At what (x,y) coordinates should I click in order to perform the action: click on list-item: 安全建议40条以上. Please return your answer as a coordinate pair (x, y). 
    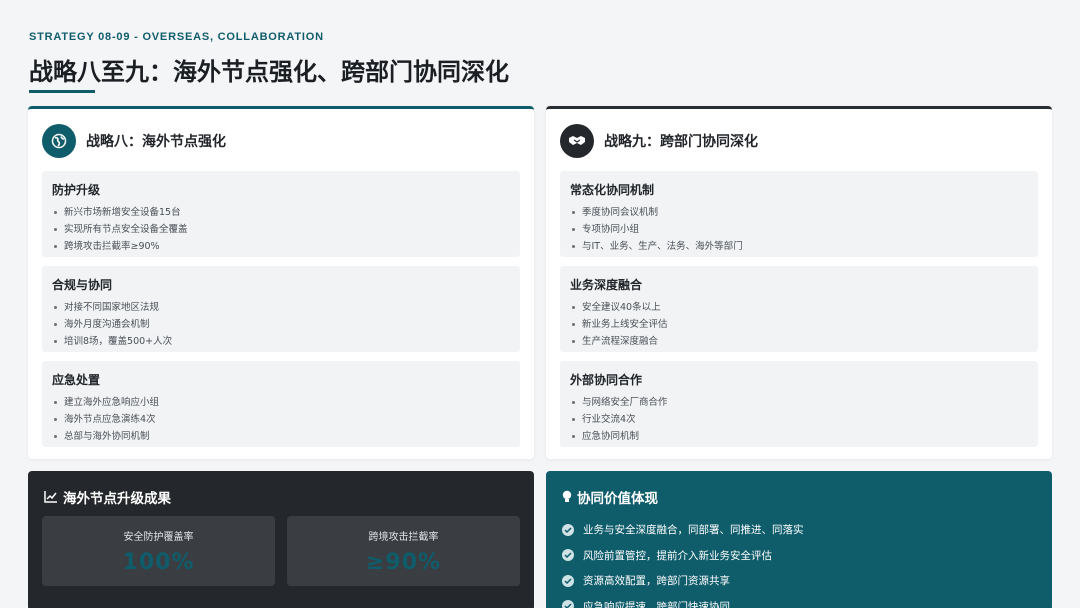
    Looking at the image, I should click on (799, 307).